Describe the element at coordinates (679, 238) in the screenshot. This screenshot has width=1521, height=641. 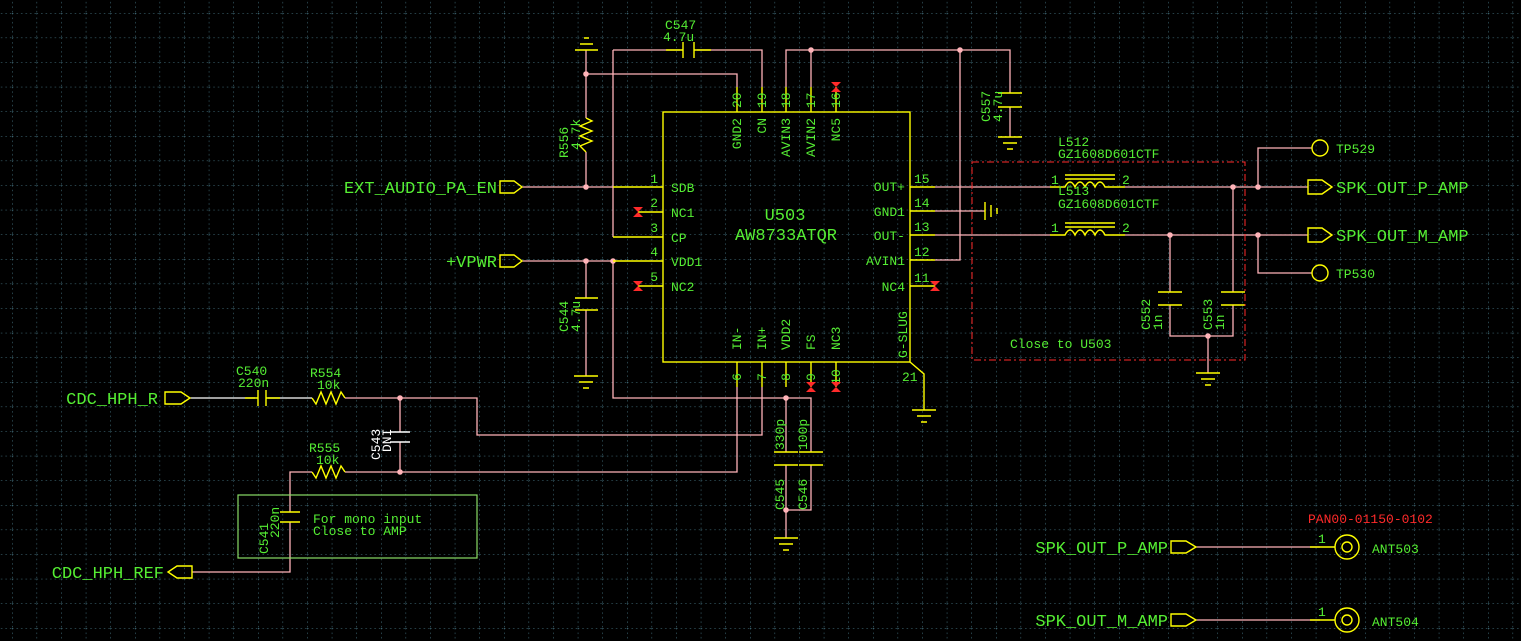
I see `pin-name: CP` at that location.